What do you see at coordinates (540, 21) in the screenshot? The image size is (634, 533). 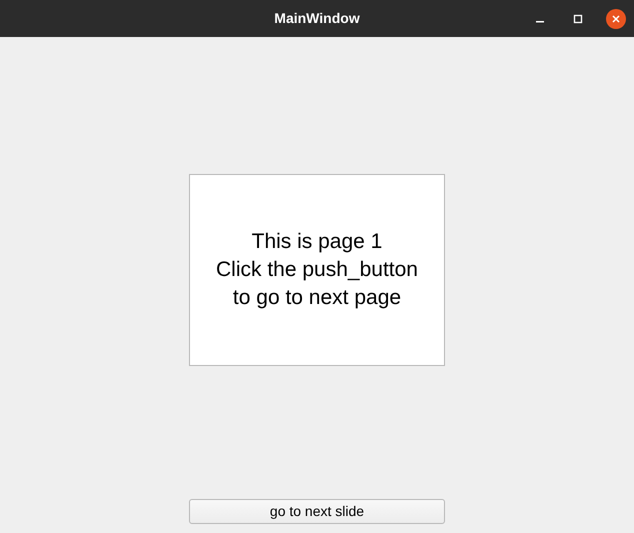 I see `minimize-icon` at bounding box center [540, 21].